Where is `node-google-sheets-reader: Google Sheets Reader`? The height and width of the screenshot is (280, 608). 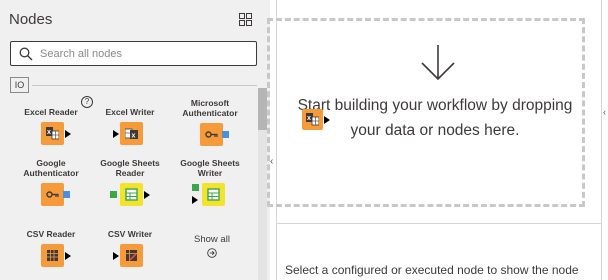 node-google-sheets-reader: Google Sheets Reader is located at coordinates (130, 182).